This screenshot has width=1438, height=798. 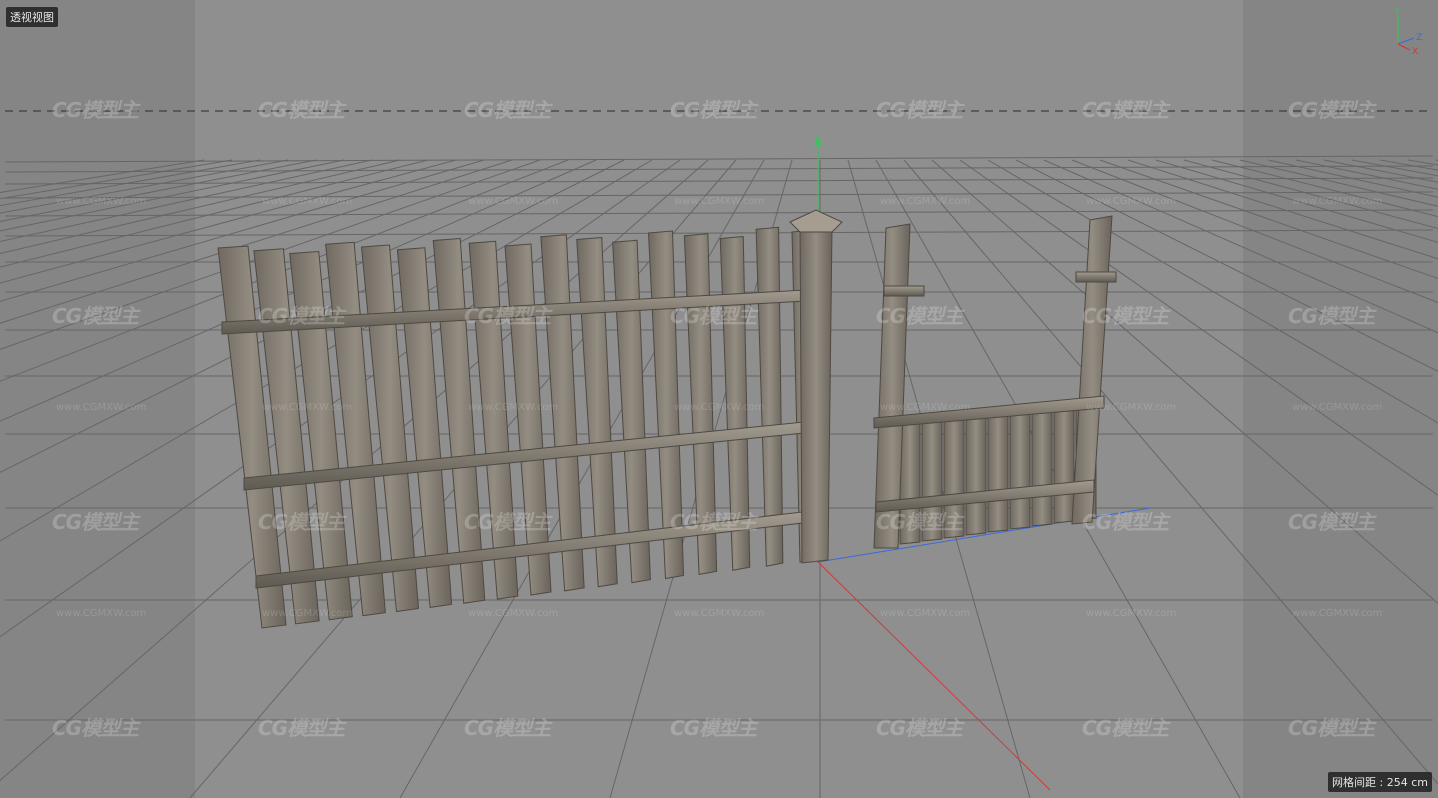 I want to click on left-safe-frame, so click(x=97, y=399).